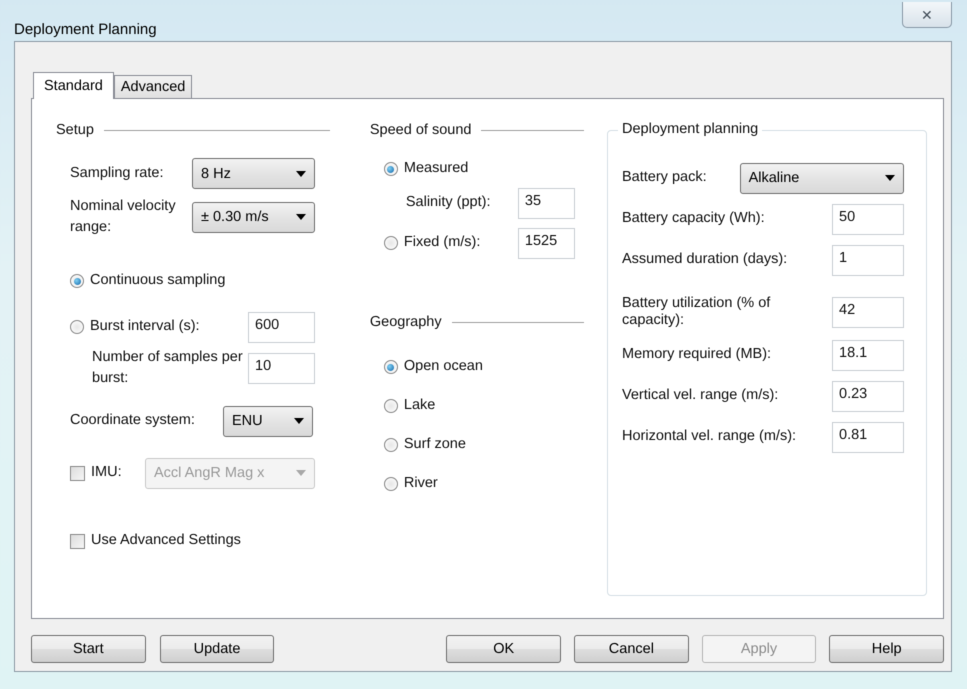 The image size is (967, 689). What do you see at coordinates (133, 420) in the screenshot?
I see `field-label: Coordinate system:` at bounding box center [133, 420].